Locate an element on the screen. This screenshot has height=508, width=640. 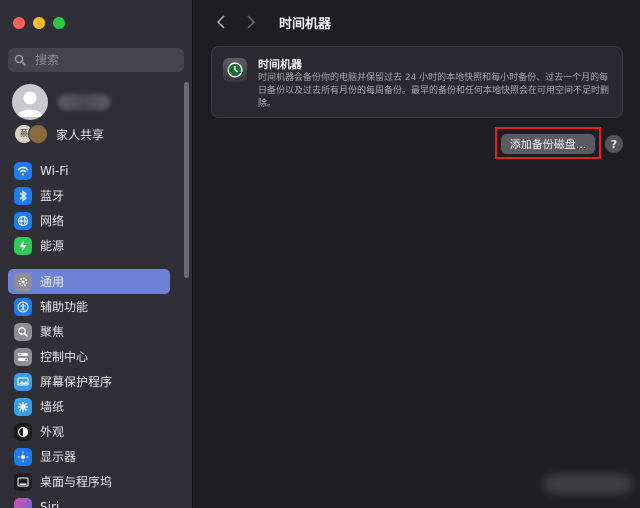
control-center-icon is located at coordinates (23, 356).